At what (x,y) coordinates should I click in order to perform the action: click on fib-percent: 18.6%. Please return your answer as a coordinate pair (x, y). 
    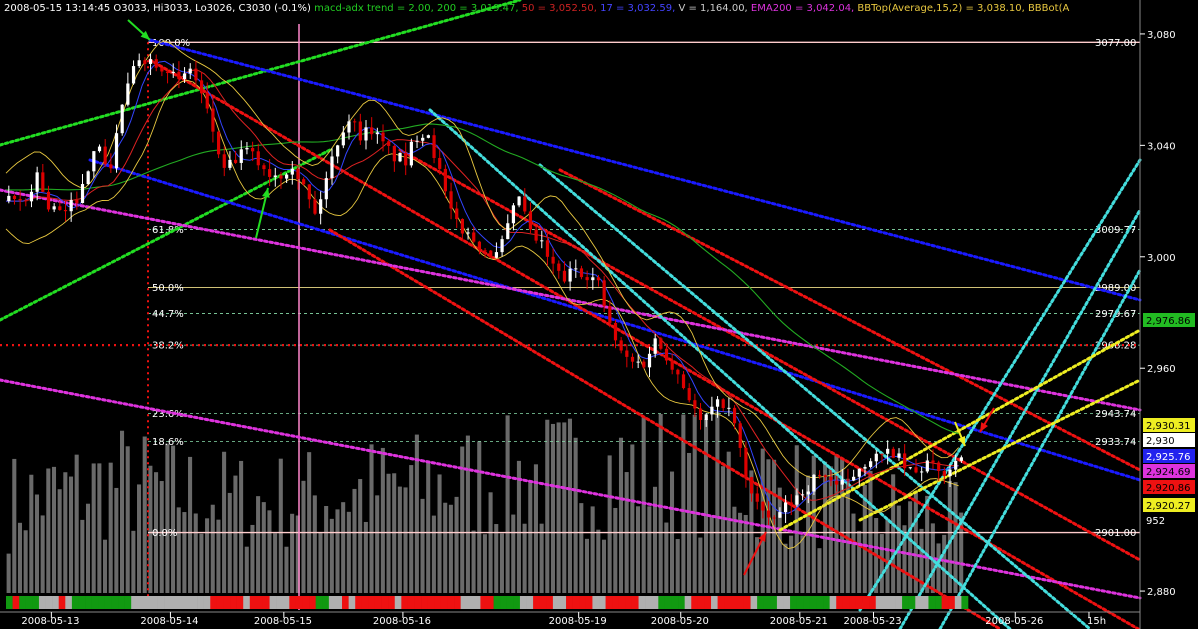
    Looking at the image, I should click on (168, 442).